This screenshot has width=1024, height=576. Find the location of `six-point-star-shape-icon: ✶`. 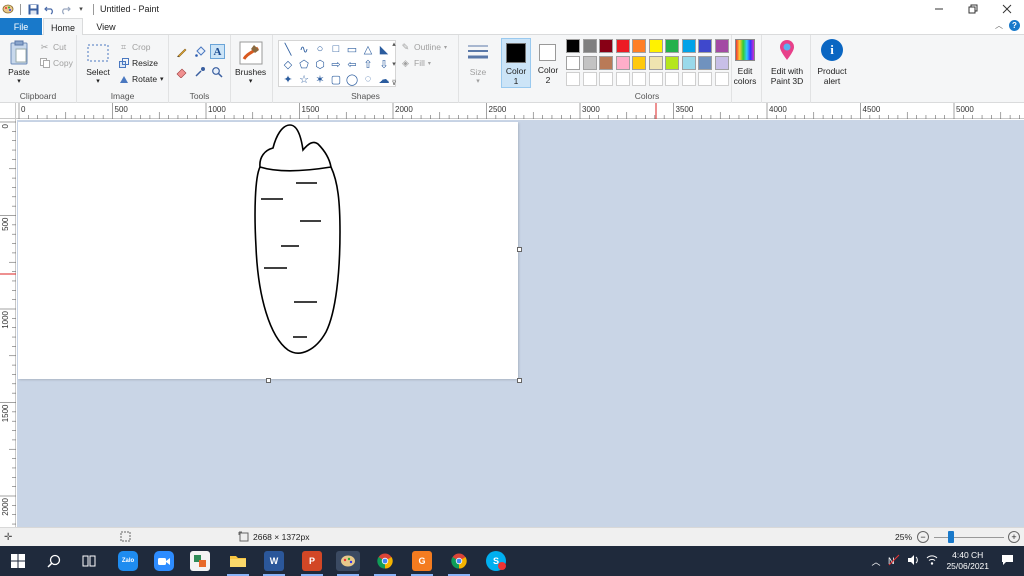

six-point-star-shape-icon: ✶ is located at coordinates (320, 79).